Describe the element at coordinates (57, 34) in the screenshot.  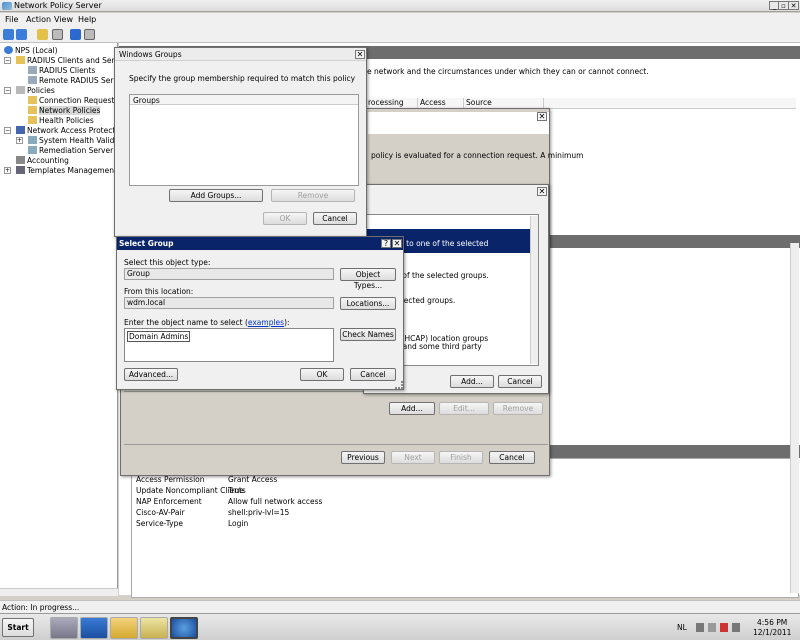
I see `show-tree-icon` at that location.